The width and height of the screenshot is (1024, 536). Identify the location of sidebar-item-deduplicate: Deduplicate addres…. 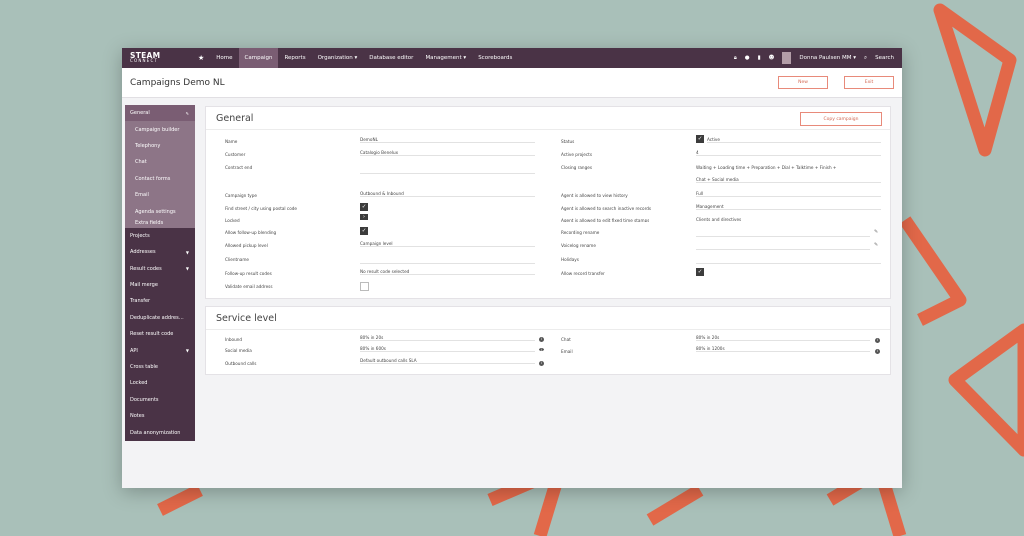
(160, 318).